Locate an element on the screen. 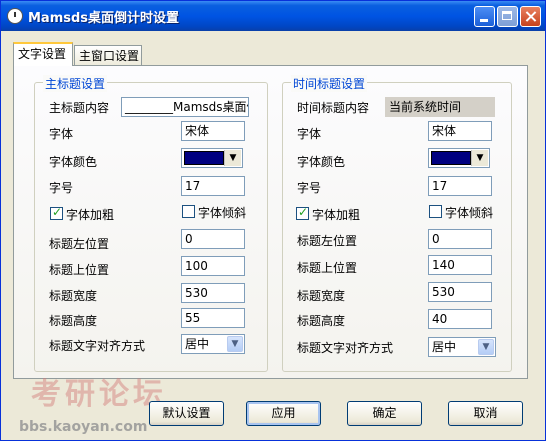 This screenshot has height=441, width=546. tab-main-window-settings: 主窗口设置 is located at coordinates (108, 56).